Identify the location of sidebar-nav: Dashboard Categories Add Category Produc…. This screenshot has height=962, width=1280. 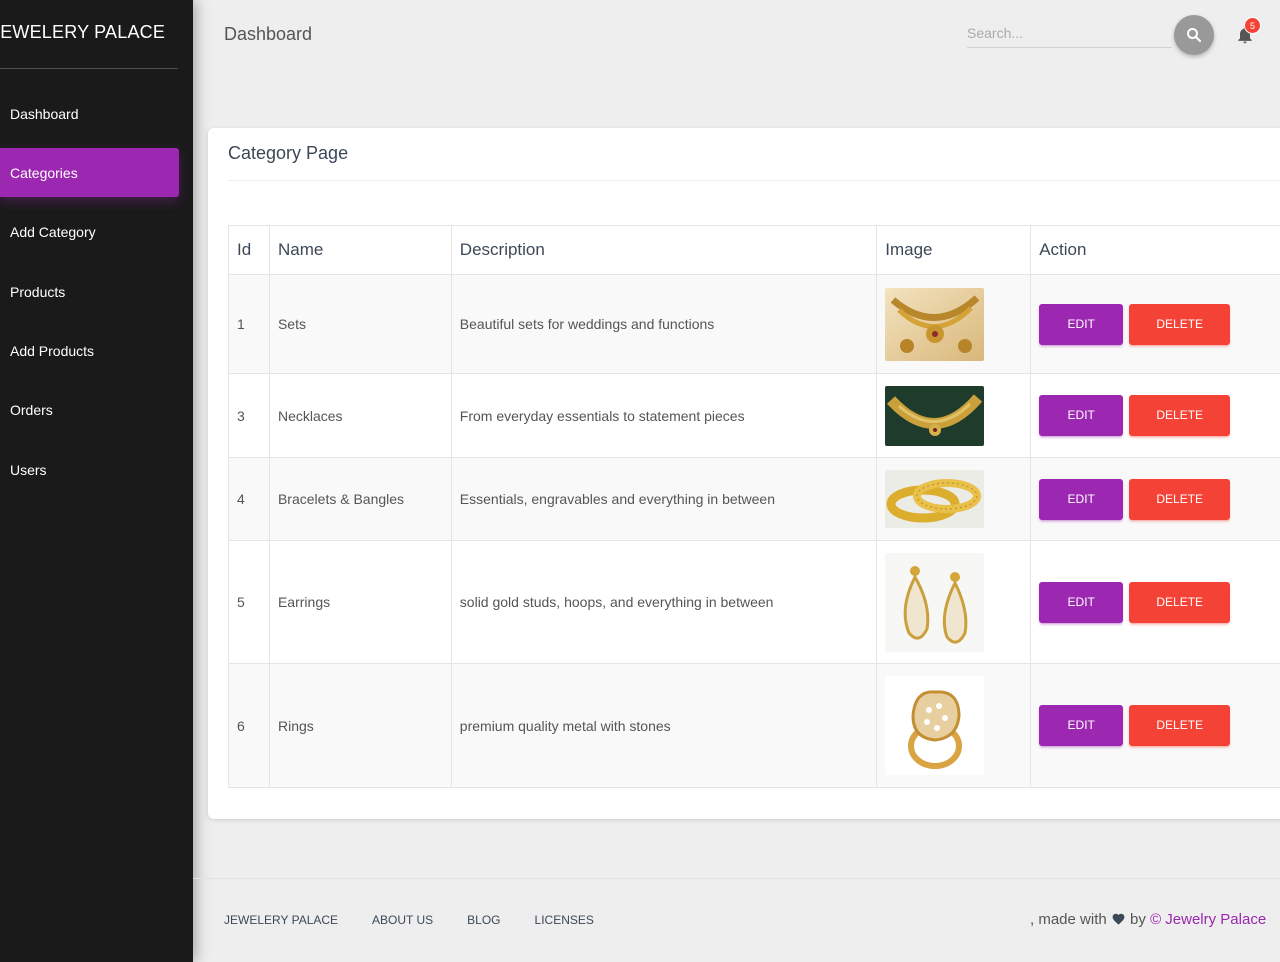
(89, 297).